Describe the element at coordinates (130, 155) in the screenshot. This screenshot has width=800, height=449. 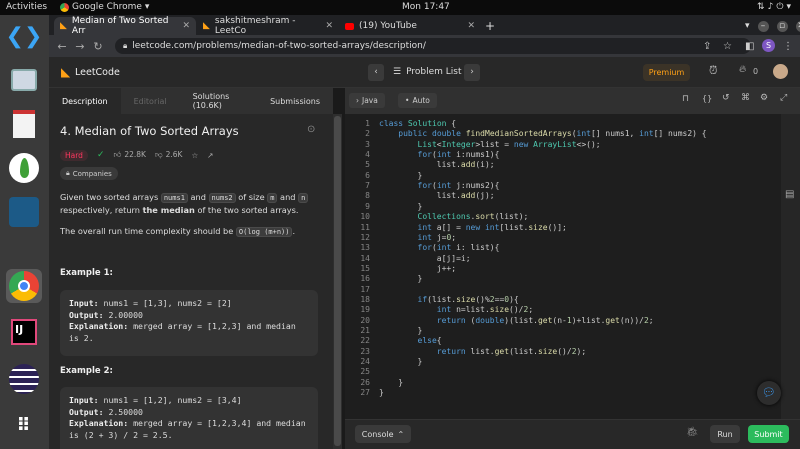
I see `like-button: 👍︎ 22.8K` at that location.